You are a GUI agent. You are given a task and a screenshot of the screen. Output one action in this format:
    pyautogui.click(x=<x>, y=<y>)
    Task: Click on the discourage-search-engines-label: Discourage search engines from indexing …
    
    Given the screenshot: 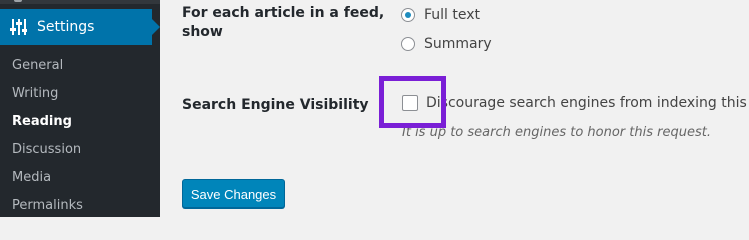 What is the action you would take?
    pyautogui.click(x=587, y=103)
    